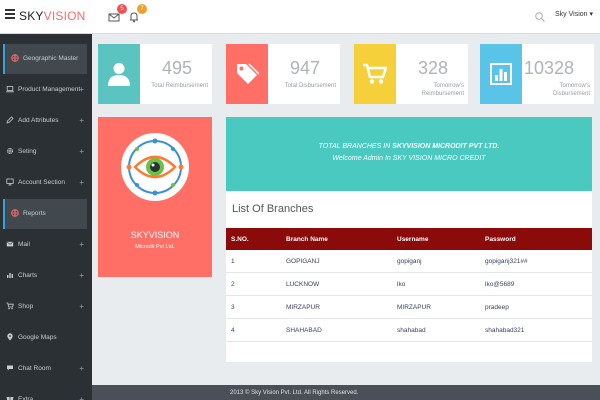 The height and width of the screenshot is (400, 600). I want to click on tag-icon, so click(247, 74).